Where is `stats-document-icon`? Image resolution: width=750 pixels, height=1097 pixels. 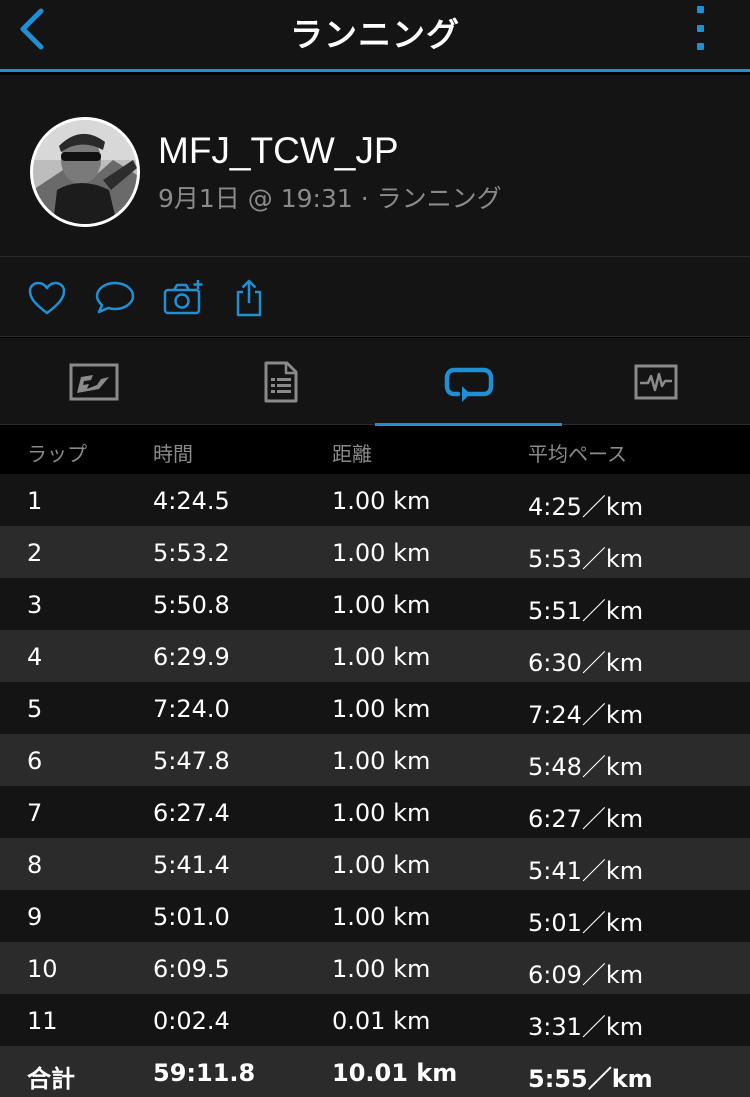 stats-document-icon is located at coordinates (280, 381).